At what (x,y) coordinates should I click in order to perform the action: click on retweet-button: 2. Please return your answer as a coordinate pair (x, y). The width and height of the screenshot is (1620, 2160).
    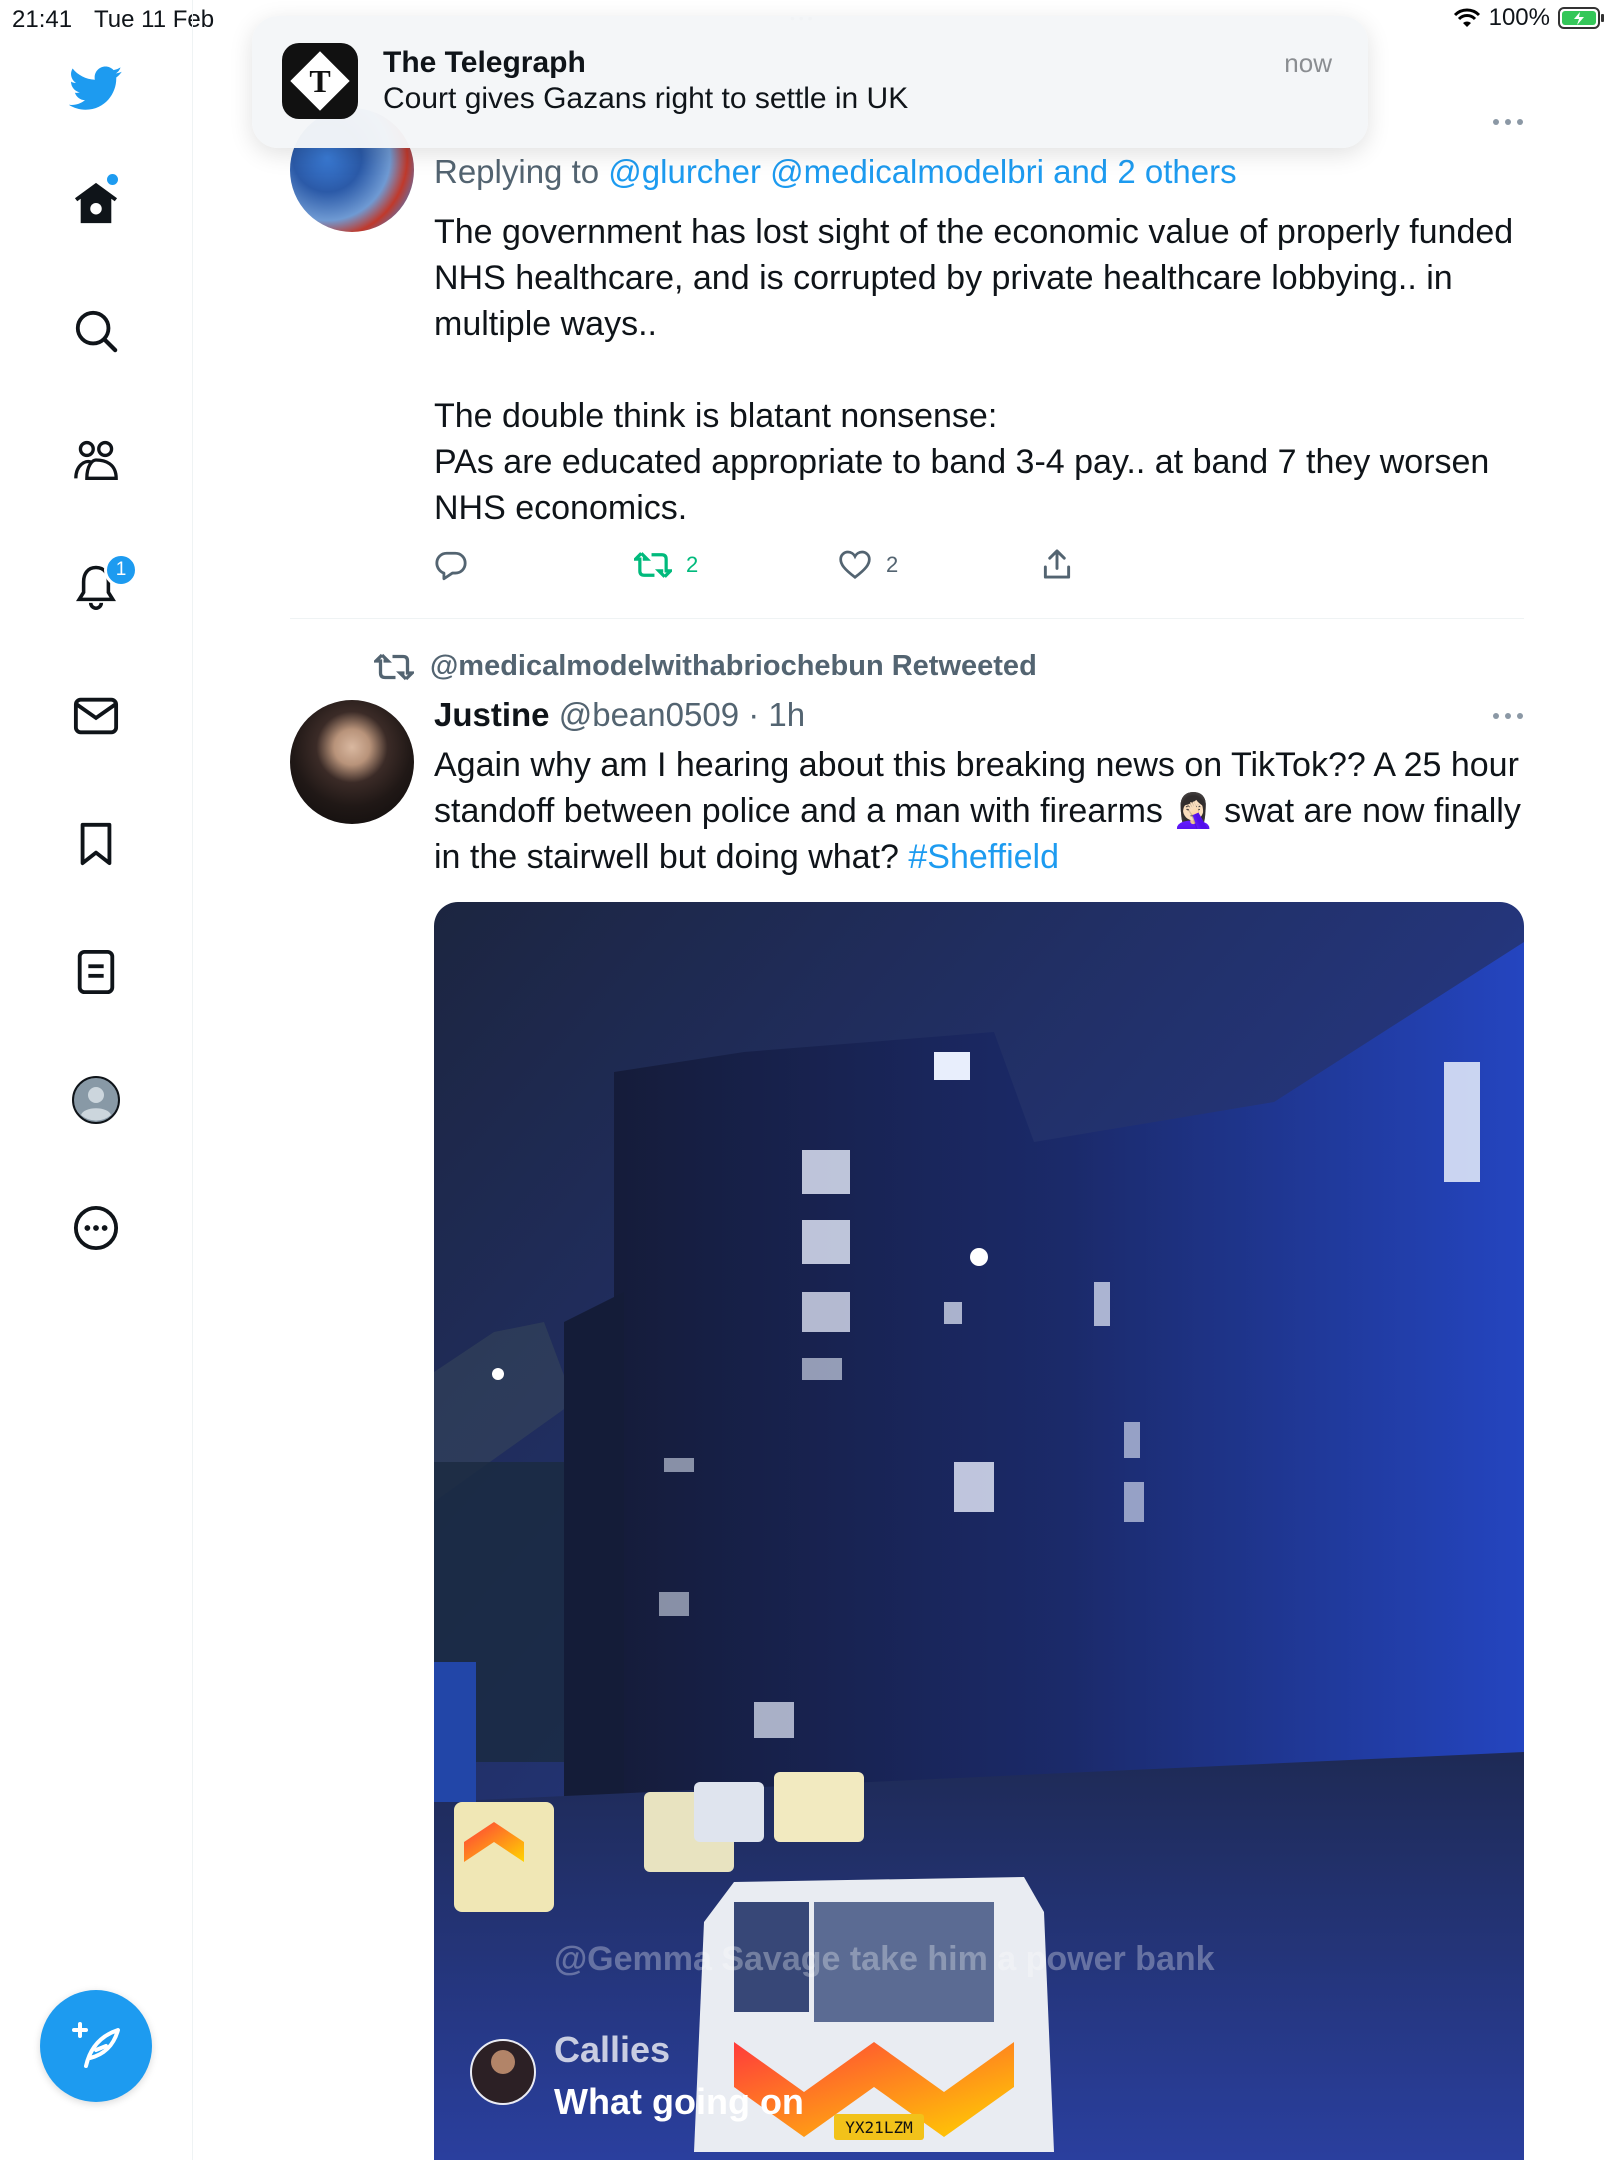
    Looking at the image, I should click on (666, 565).